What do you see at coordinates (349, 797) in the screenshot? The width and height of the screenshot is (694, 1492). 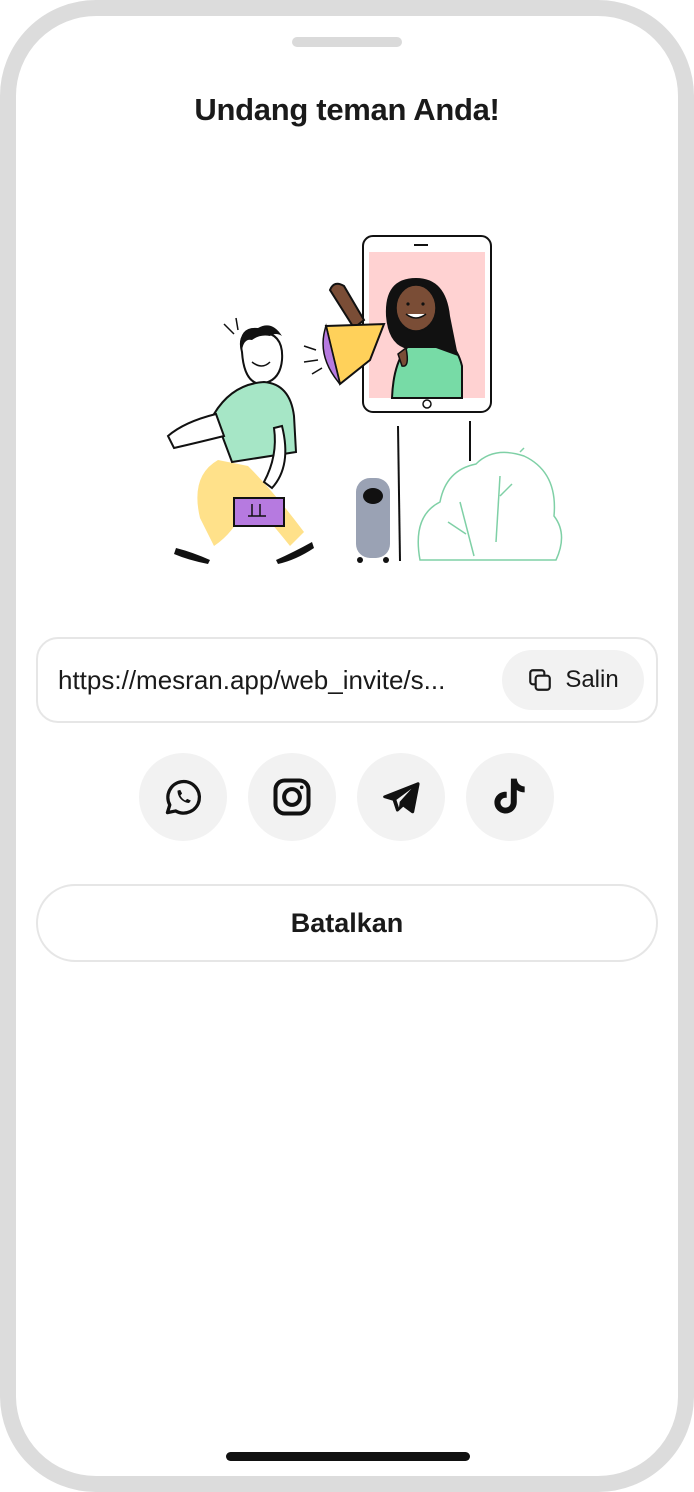 I see `share-targets` at bounding box center [349, 797].